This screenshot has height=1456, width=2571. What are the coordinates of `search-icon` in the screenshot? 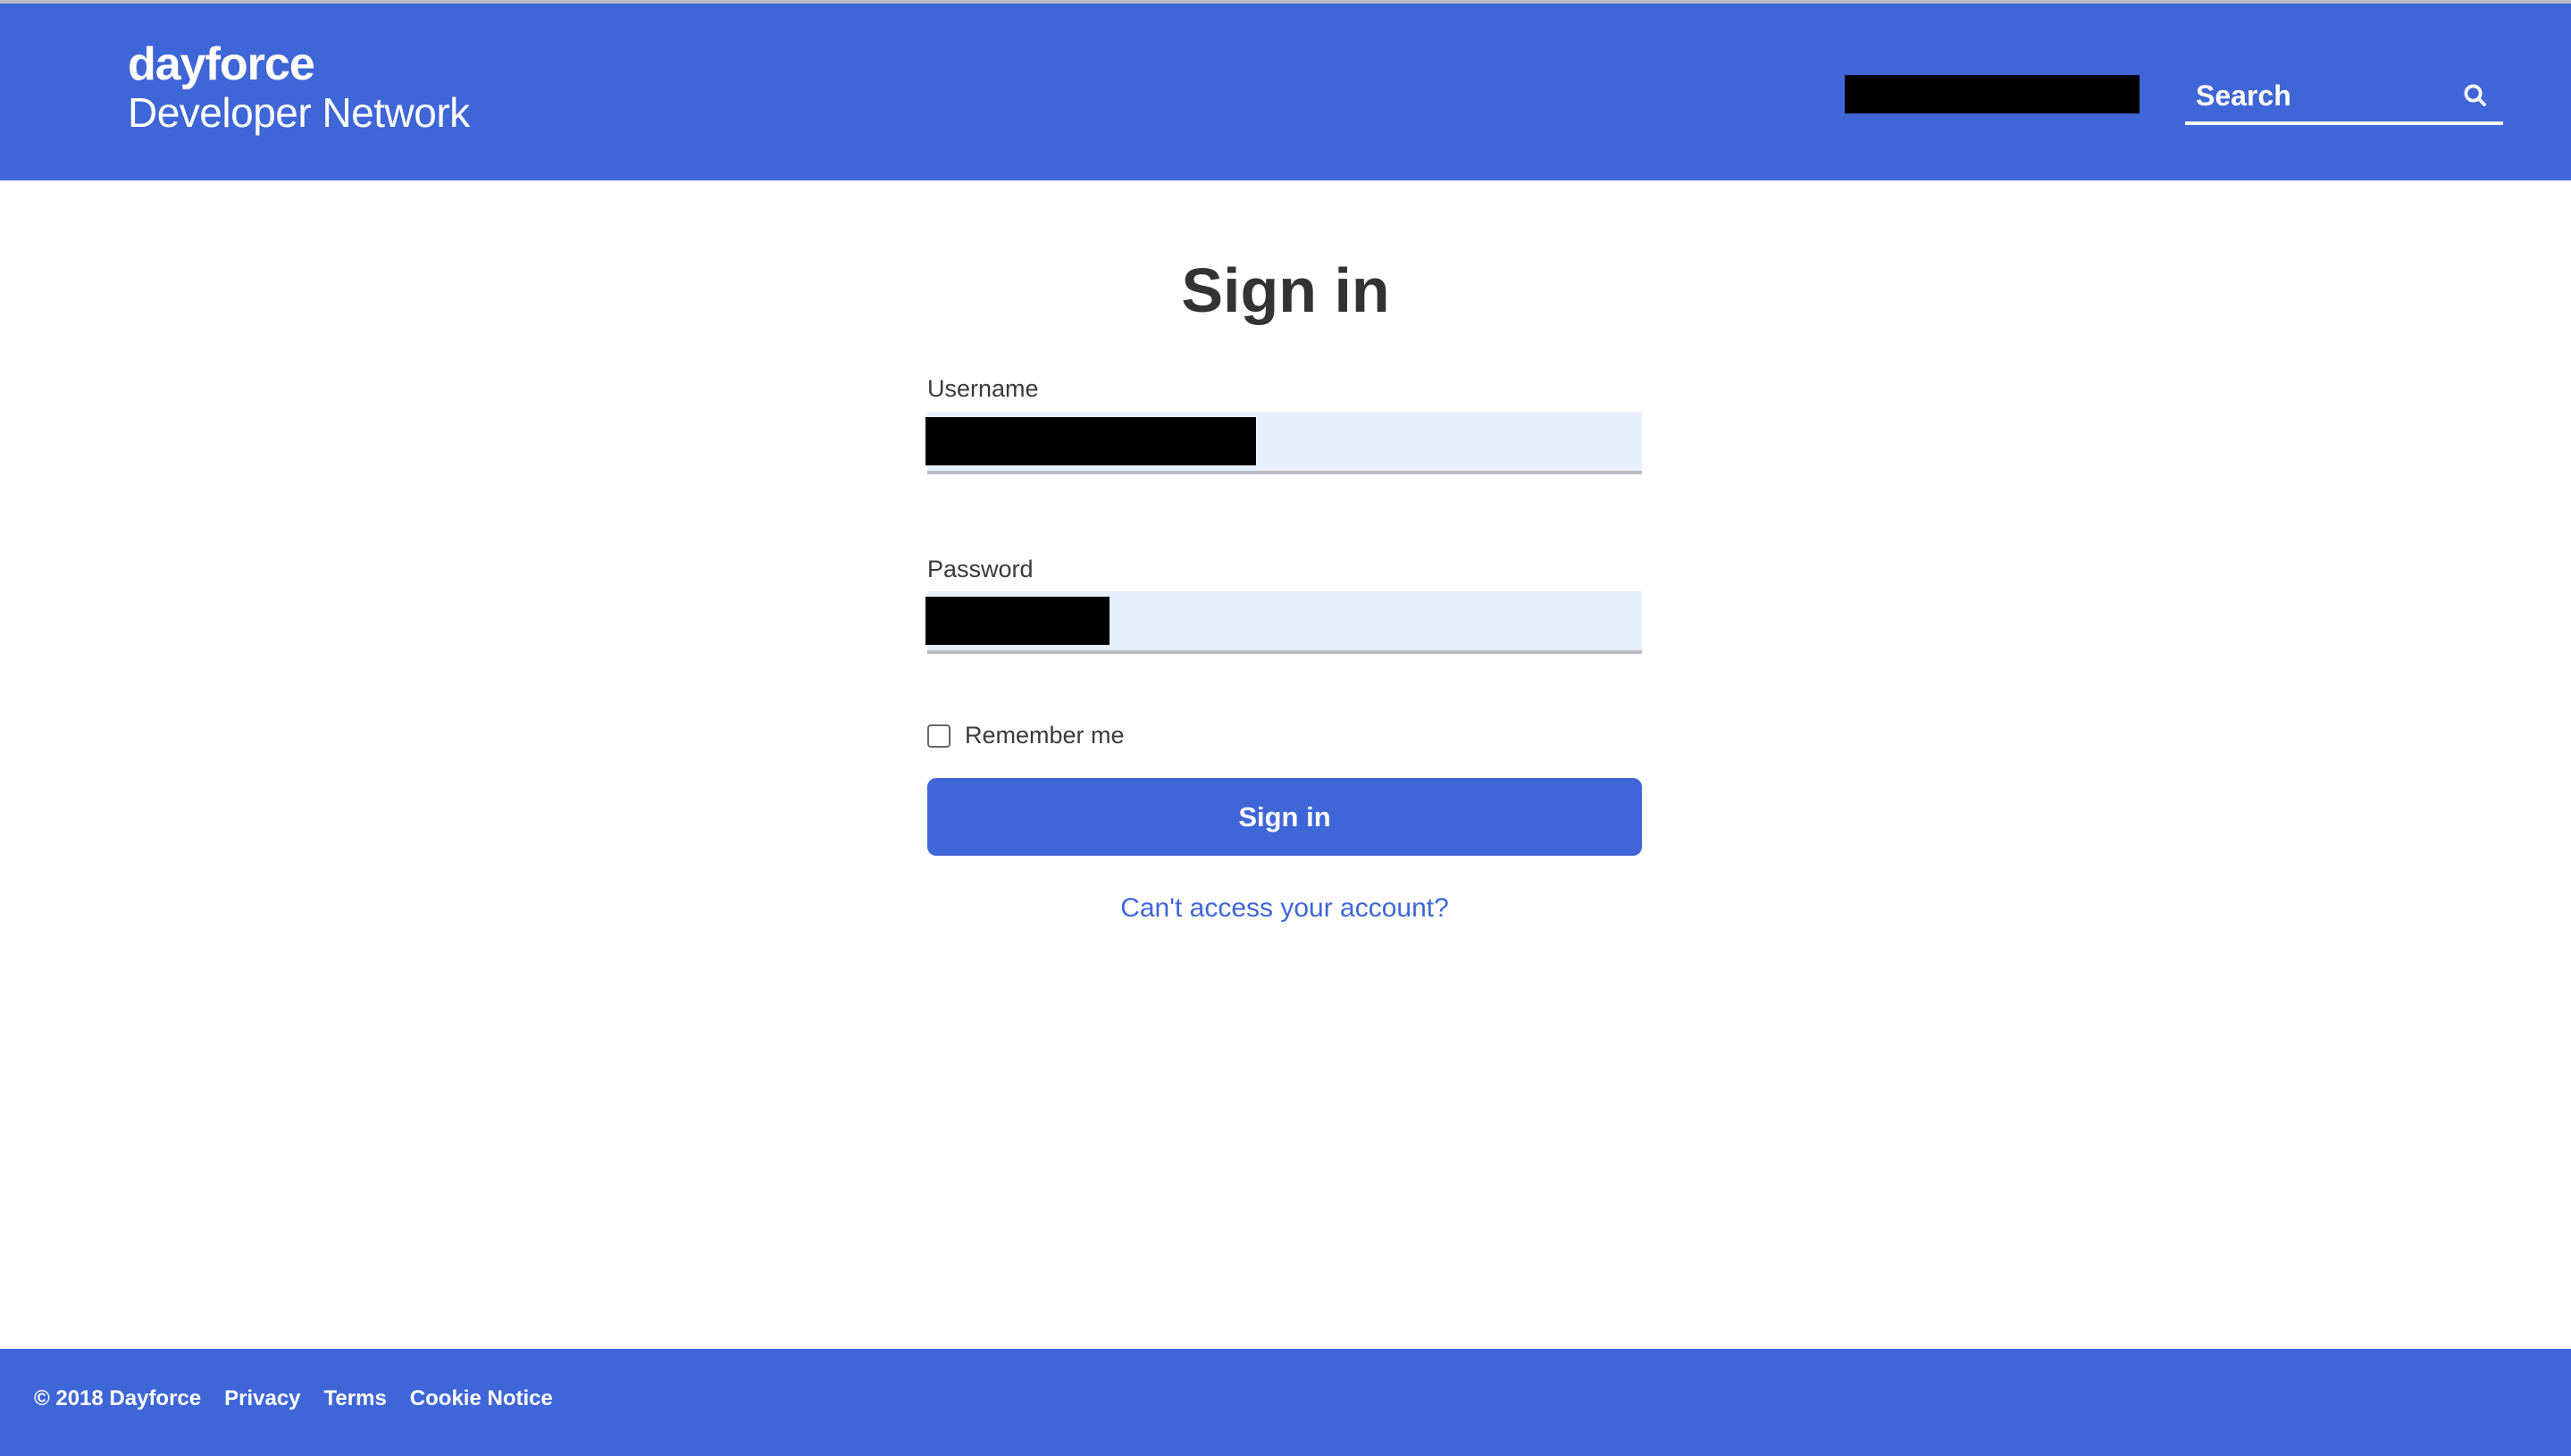 It's located at (2475, 95).